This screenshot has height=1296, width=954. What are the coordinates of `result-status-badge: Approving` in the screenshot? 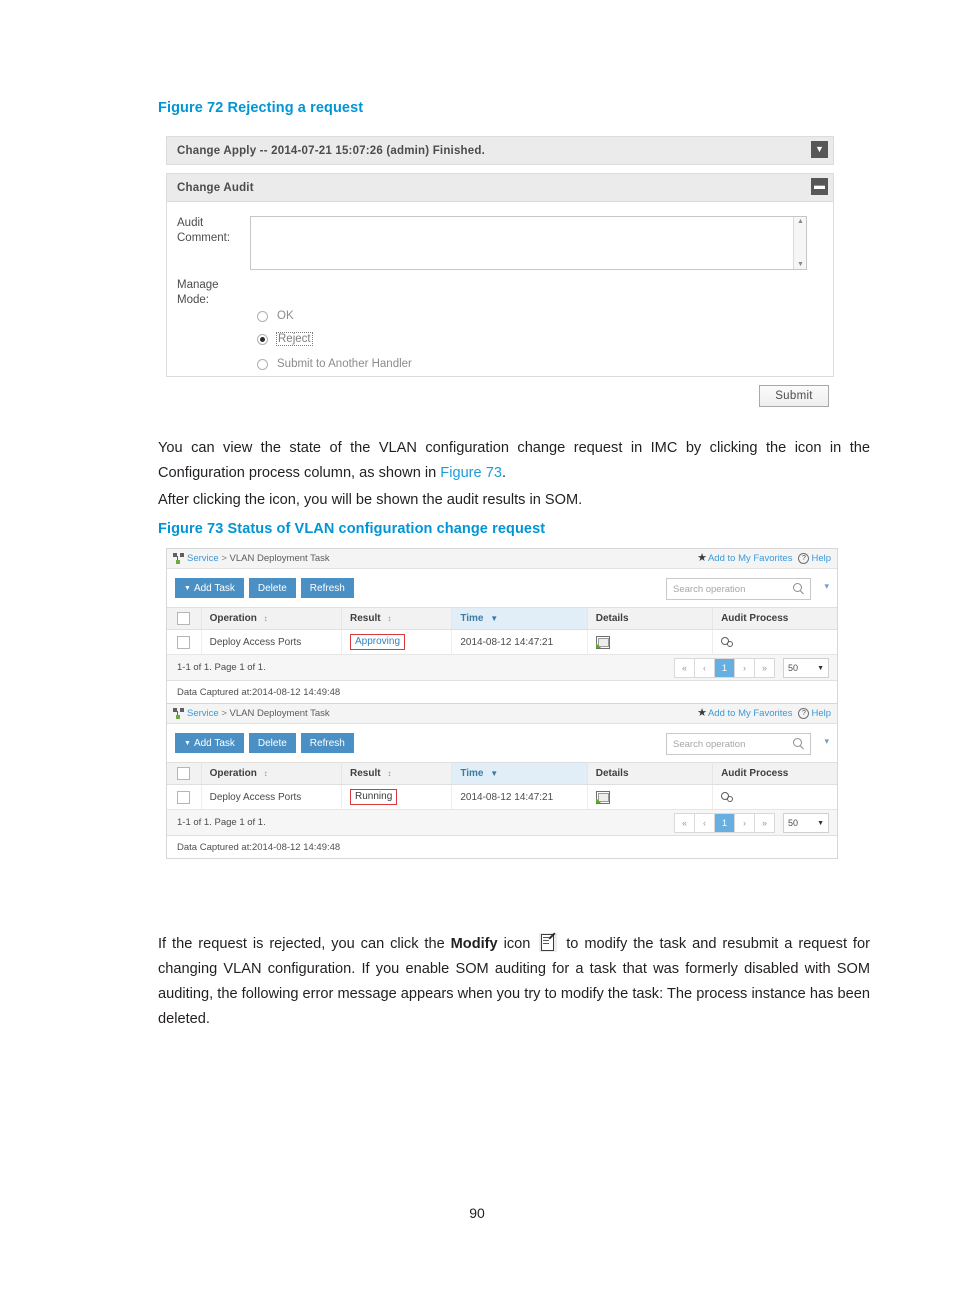 It's located at (378, 642).